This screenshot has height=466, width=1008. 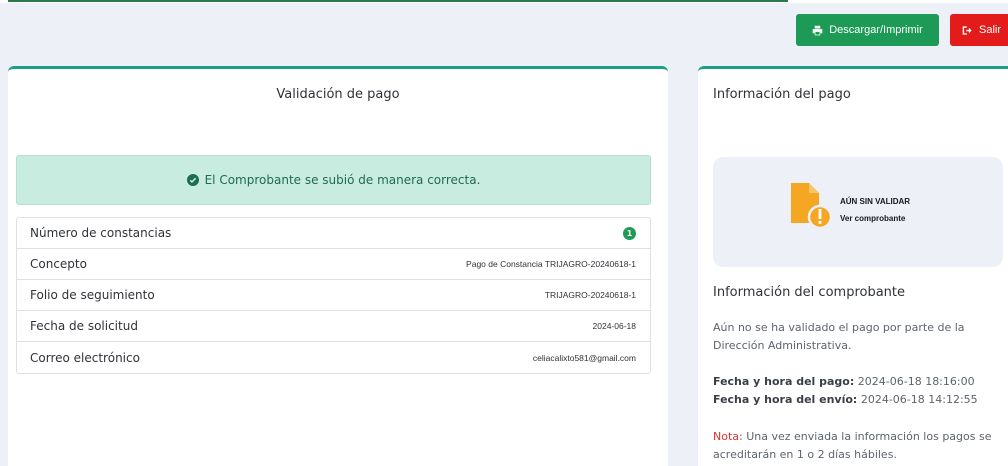 I want to click on table-row-fecha: Fecha de solicitud 2024-06-18, so click(x=333, y=326).